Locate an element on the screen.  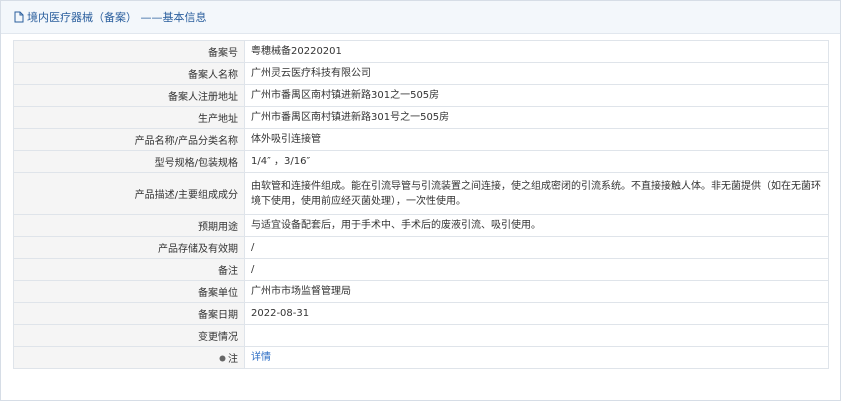
table-row: 备案号 粤穗械备20220201 is located at coordinates (421, 51).